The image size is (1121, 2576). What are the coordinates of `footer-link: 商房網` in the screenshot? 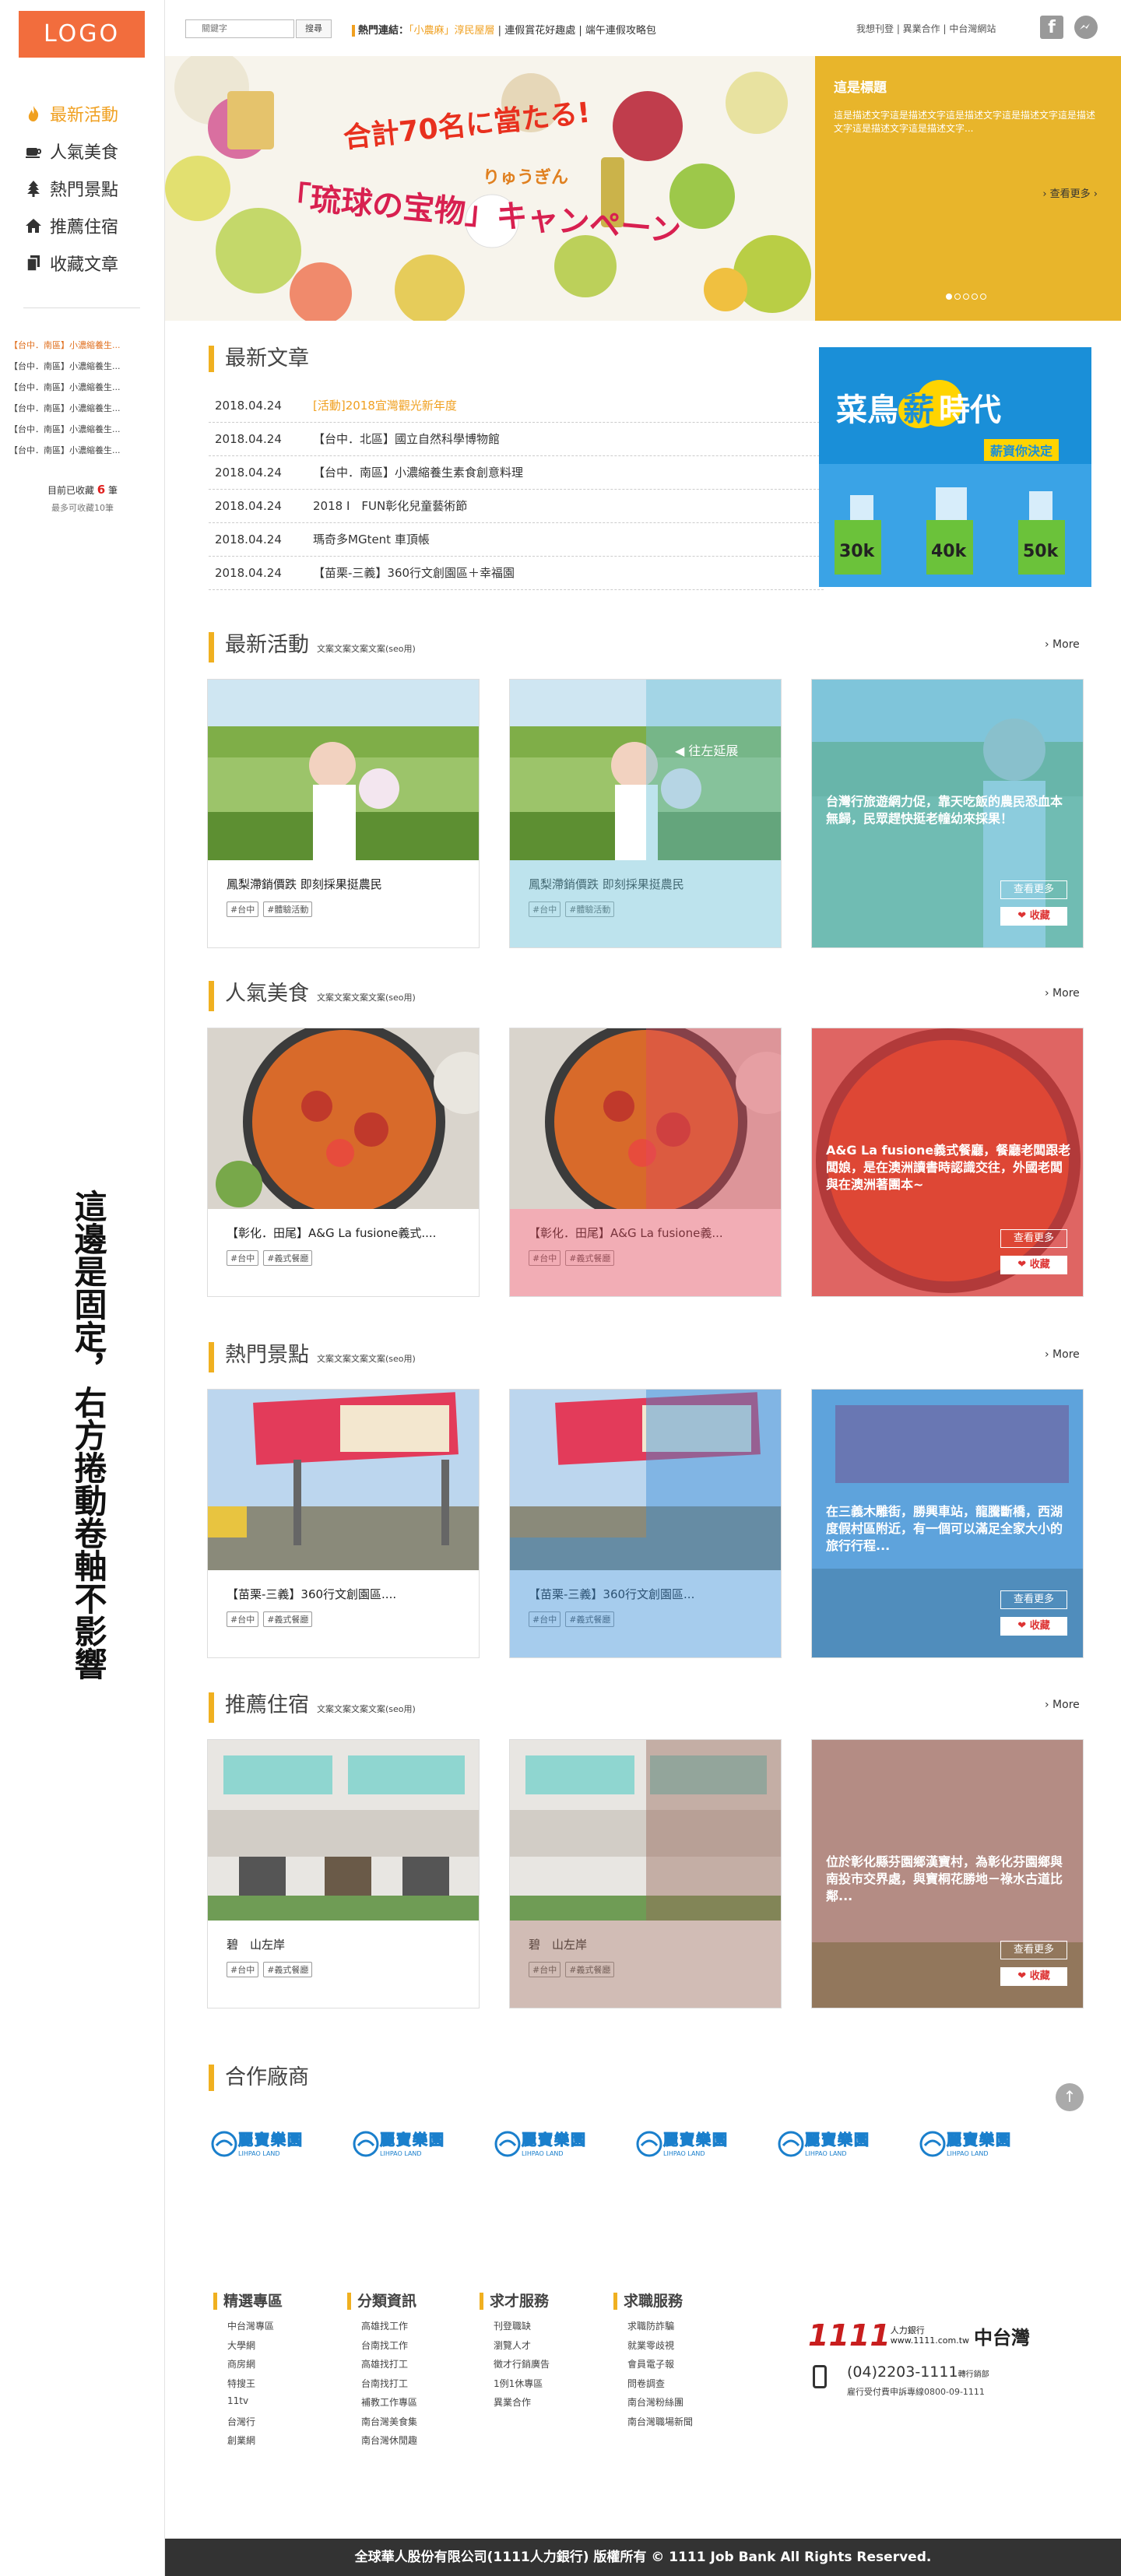 It's located at (248, 2367).